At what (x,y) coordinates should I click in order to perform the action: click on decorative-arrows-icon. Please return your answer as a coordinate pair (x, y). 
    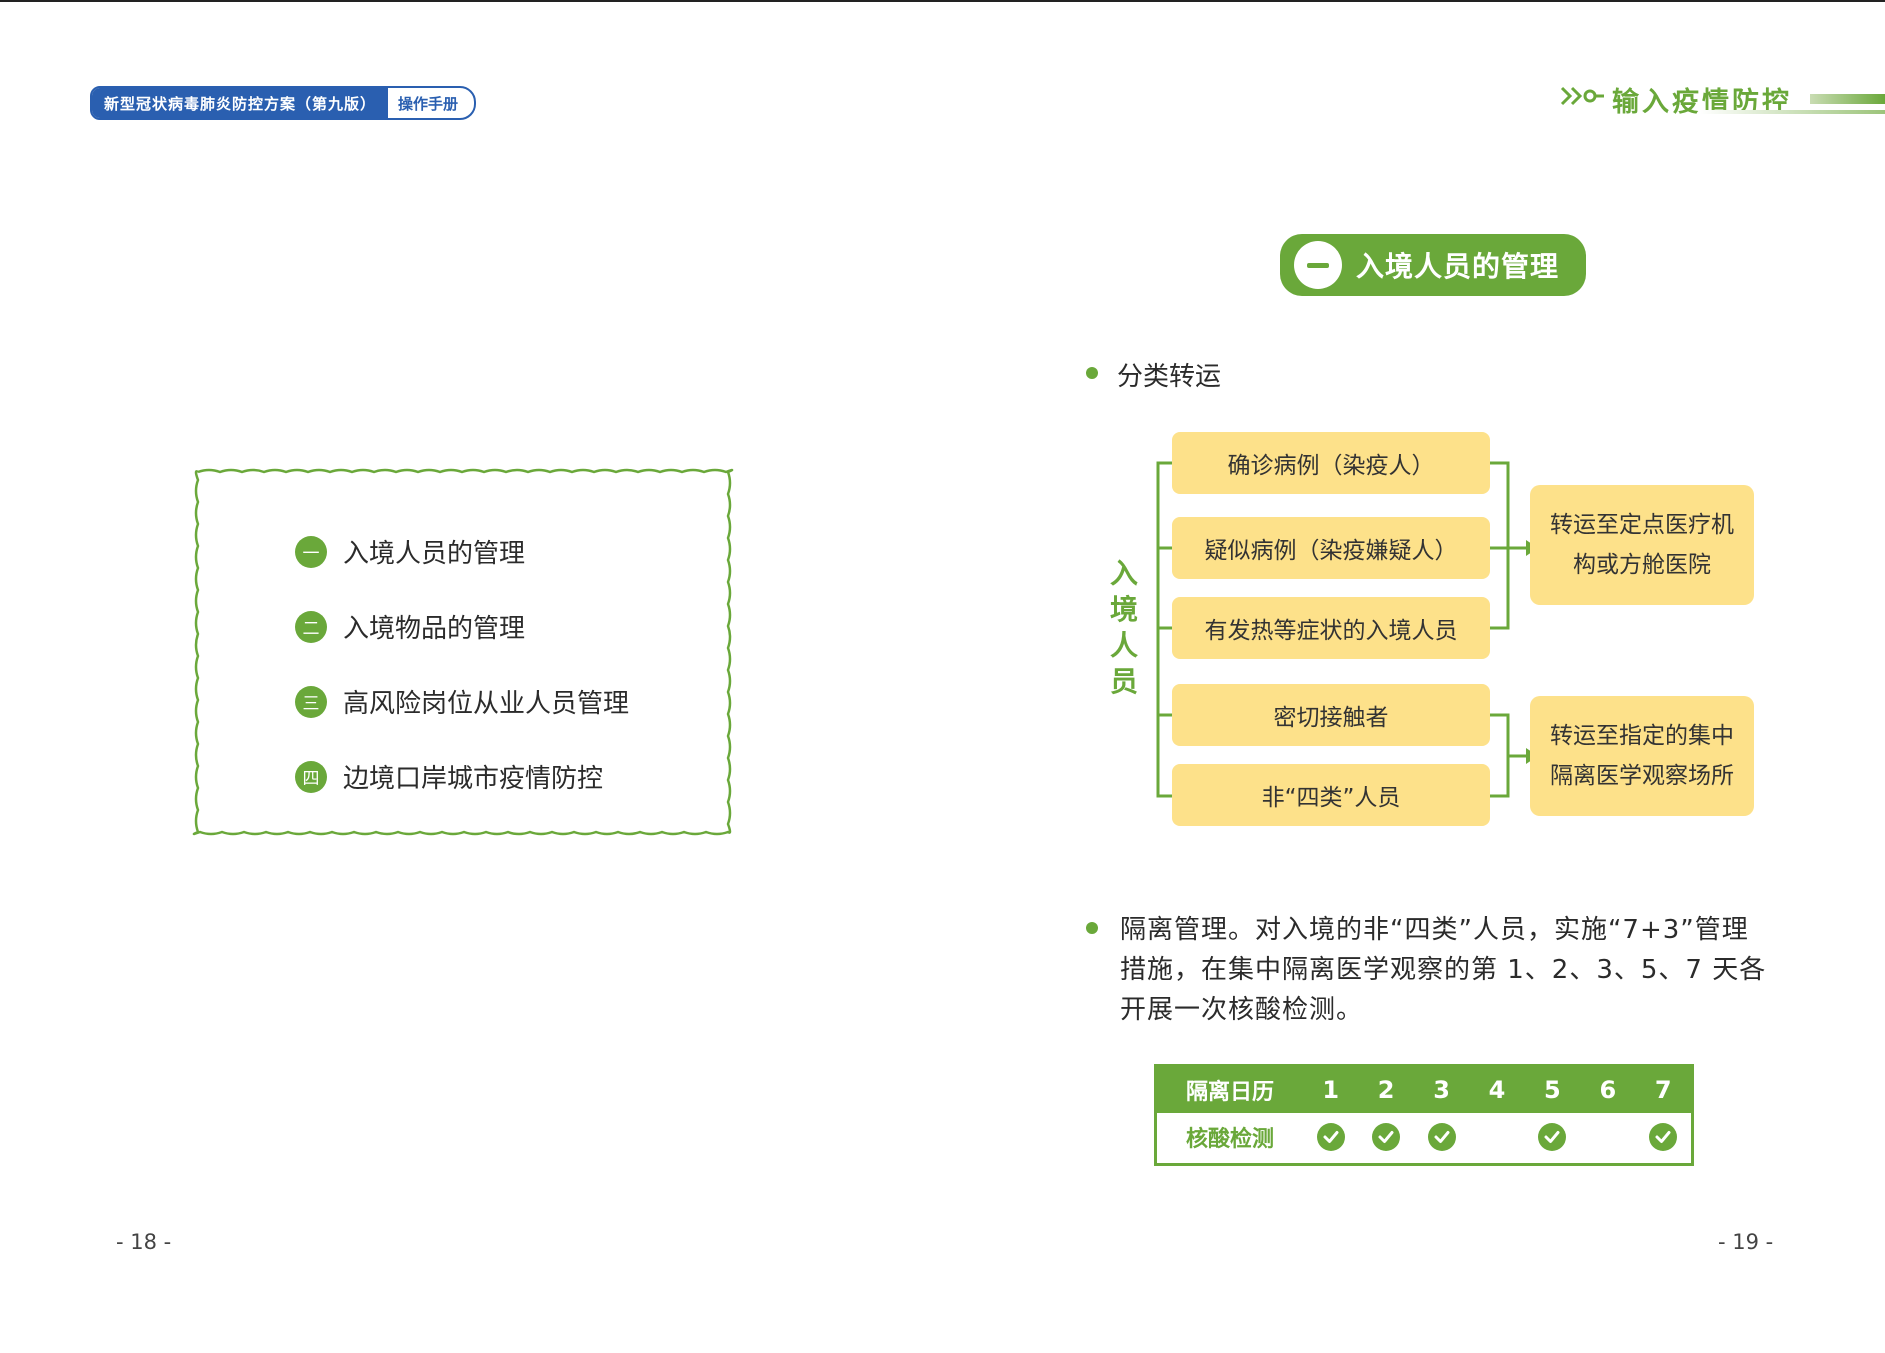
    Looking at the image, I should click on (1582, 96).